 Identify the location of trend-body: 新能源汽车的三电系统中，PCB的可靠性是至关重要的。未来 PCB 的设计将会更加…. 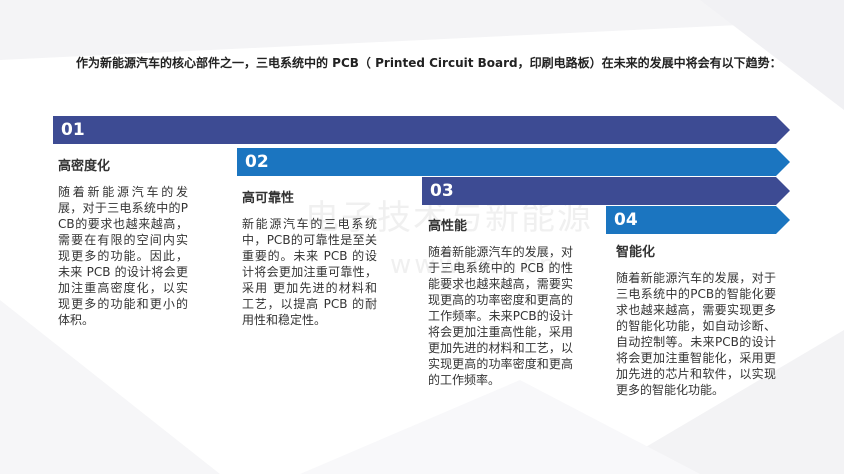
(309, 272).